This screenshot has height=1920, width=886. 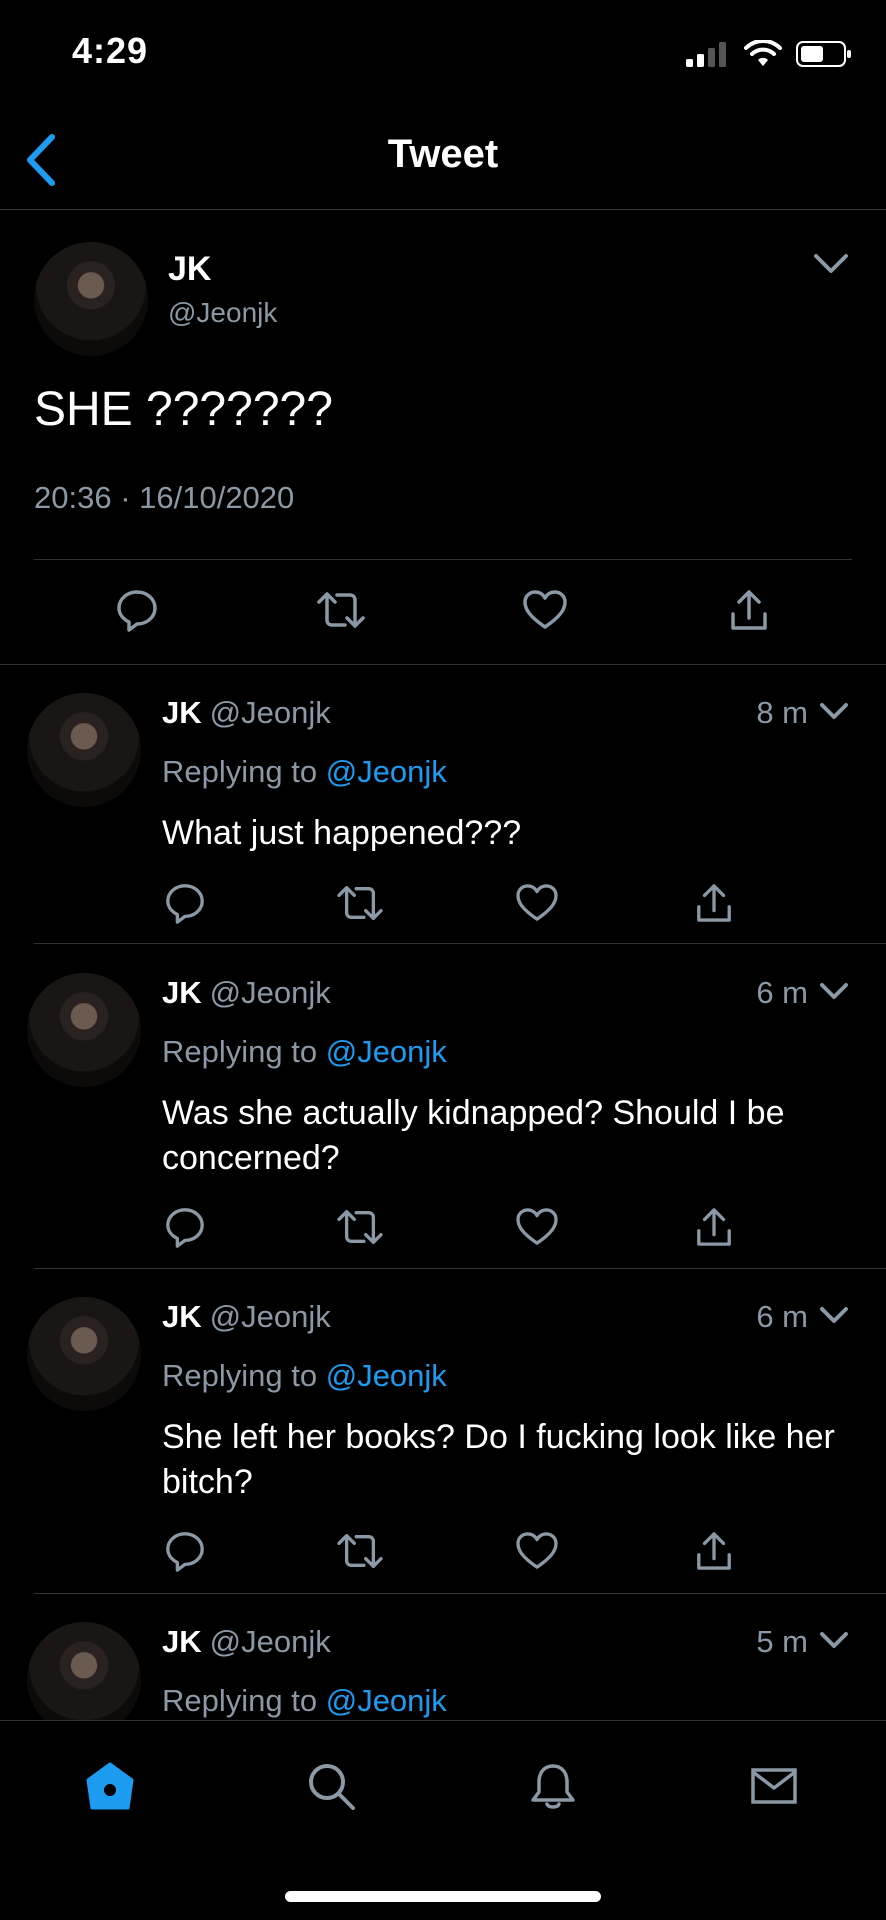 I want to click on notifications-icon, so click(x=553, y=1786).